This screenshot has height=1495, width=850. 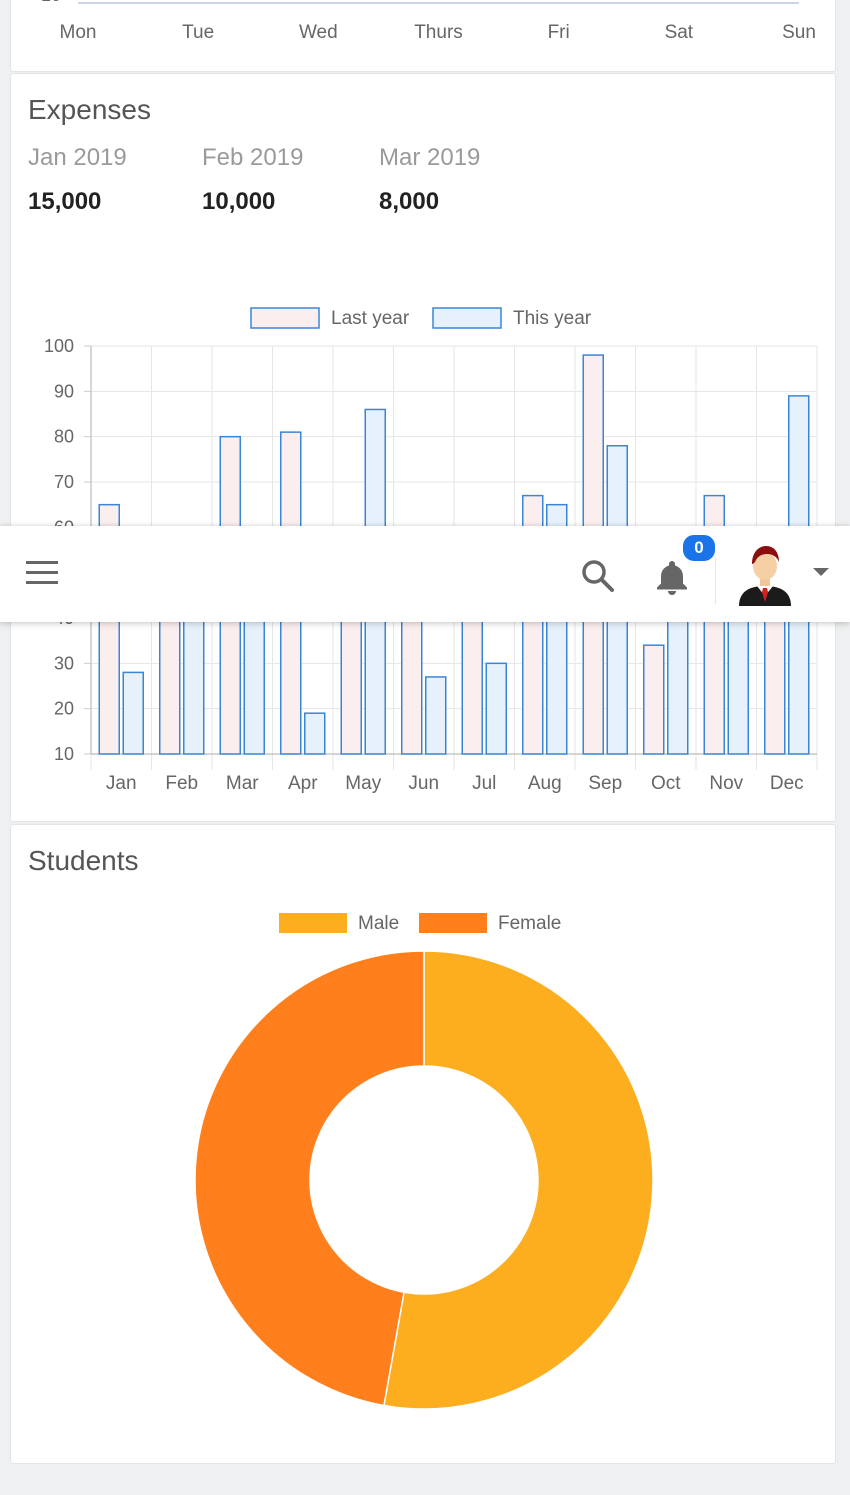 What do you see at coordinates (799, 32) in the screenshot?
I see `weekly-x-tick-label: Sun` at bounding box center [799, 32].